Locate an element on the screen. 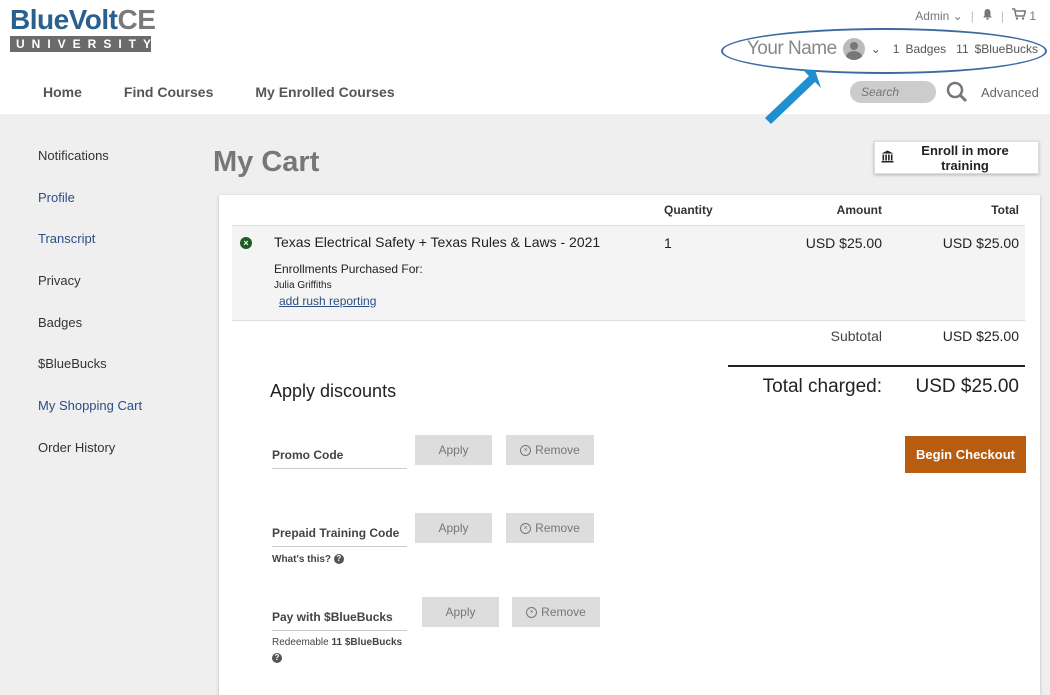  item-total: USD $25.00 is located at coordinates (980, 243).